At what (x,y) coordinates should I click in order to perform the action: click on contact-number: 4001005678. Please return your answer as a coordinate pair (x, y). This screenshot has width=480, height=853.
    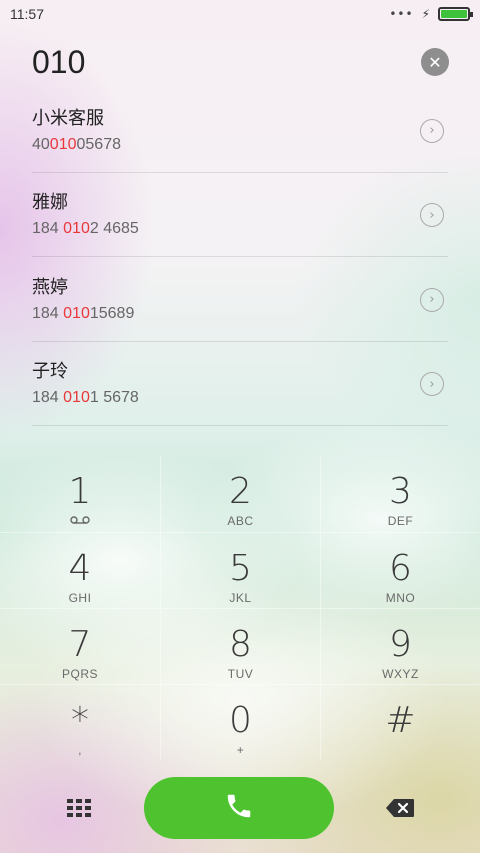
    Looking at the image, I should click on (76, 145).